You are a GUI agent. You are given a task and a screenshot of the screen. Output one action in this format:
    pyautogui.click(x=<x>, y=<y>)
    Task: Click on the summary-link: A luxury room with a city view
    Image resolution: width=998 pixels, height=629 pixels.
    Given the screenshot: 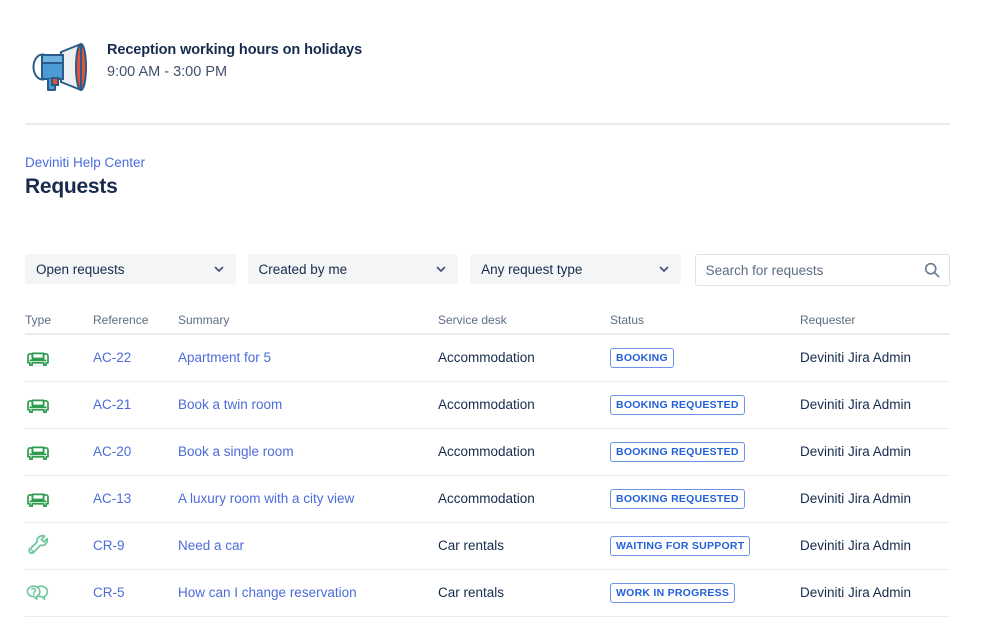 What is the action you would take?
    pyautogui.click(x=266, y=498)
    